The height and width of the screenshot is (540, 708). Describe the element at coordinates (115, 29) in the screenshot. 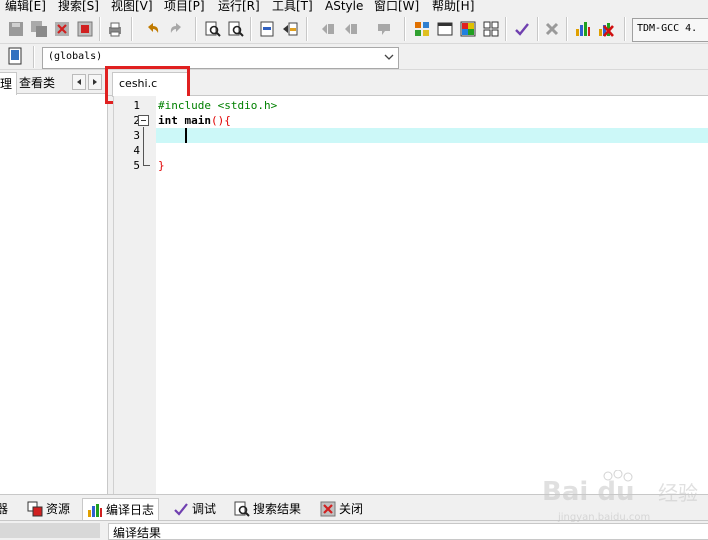

I see `print-icon` at that location.